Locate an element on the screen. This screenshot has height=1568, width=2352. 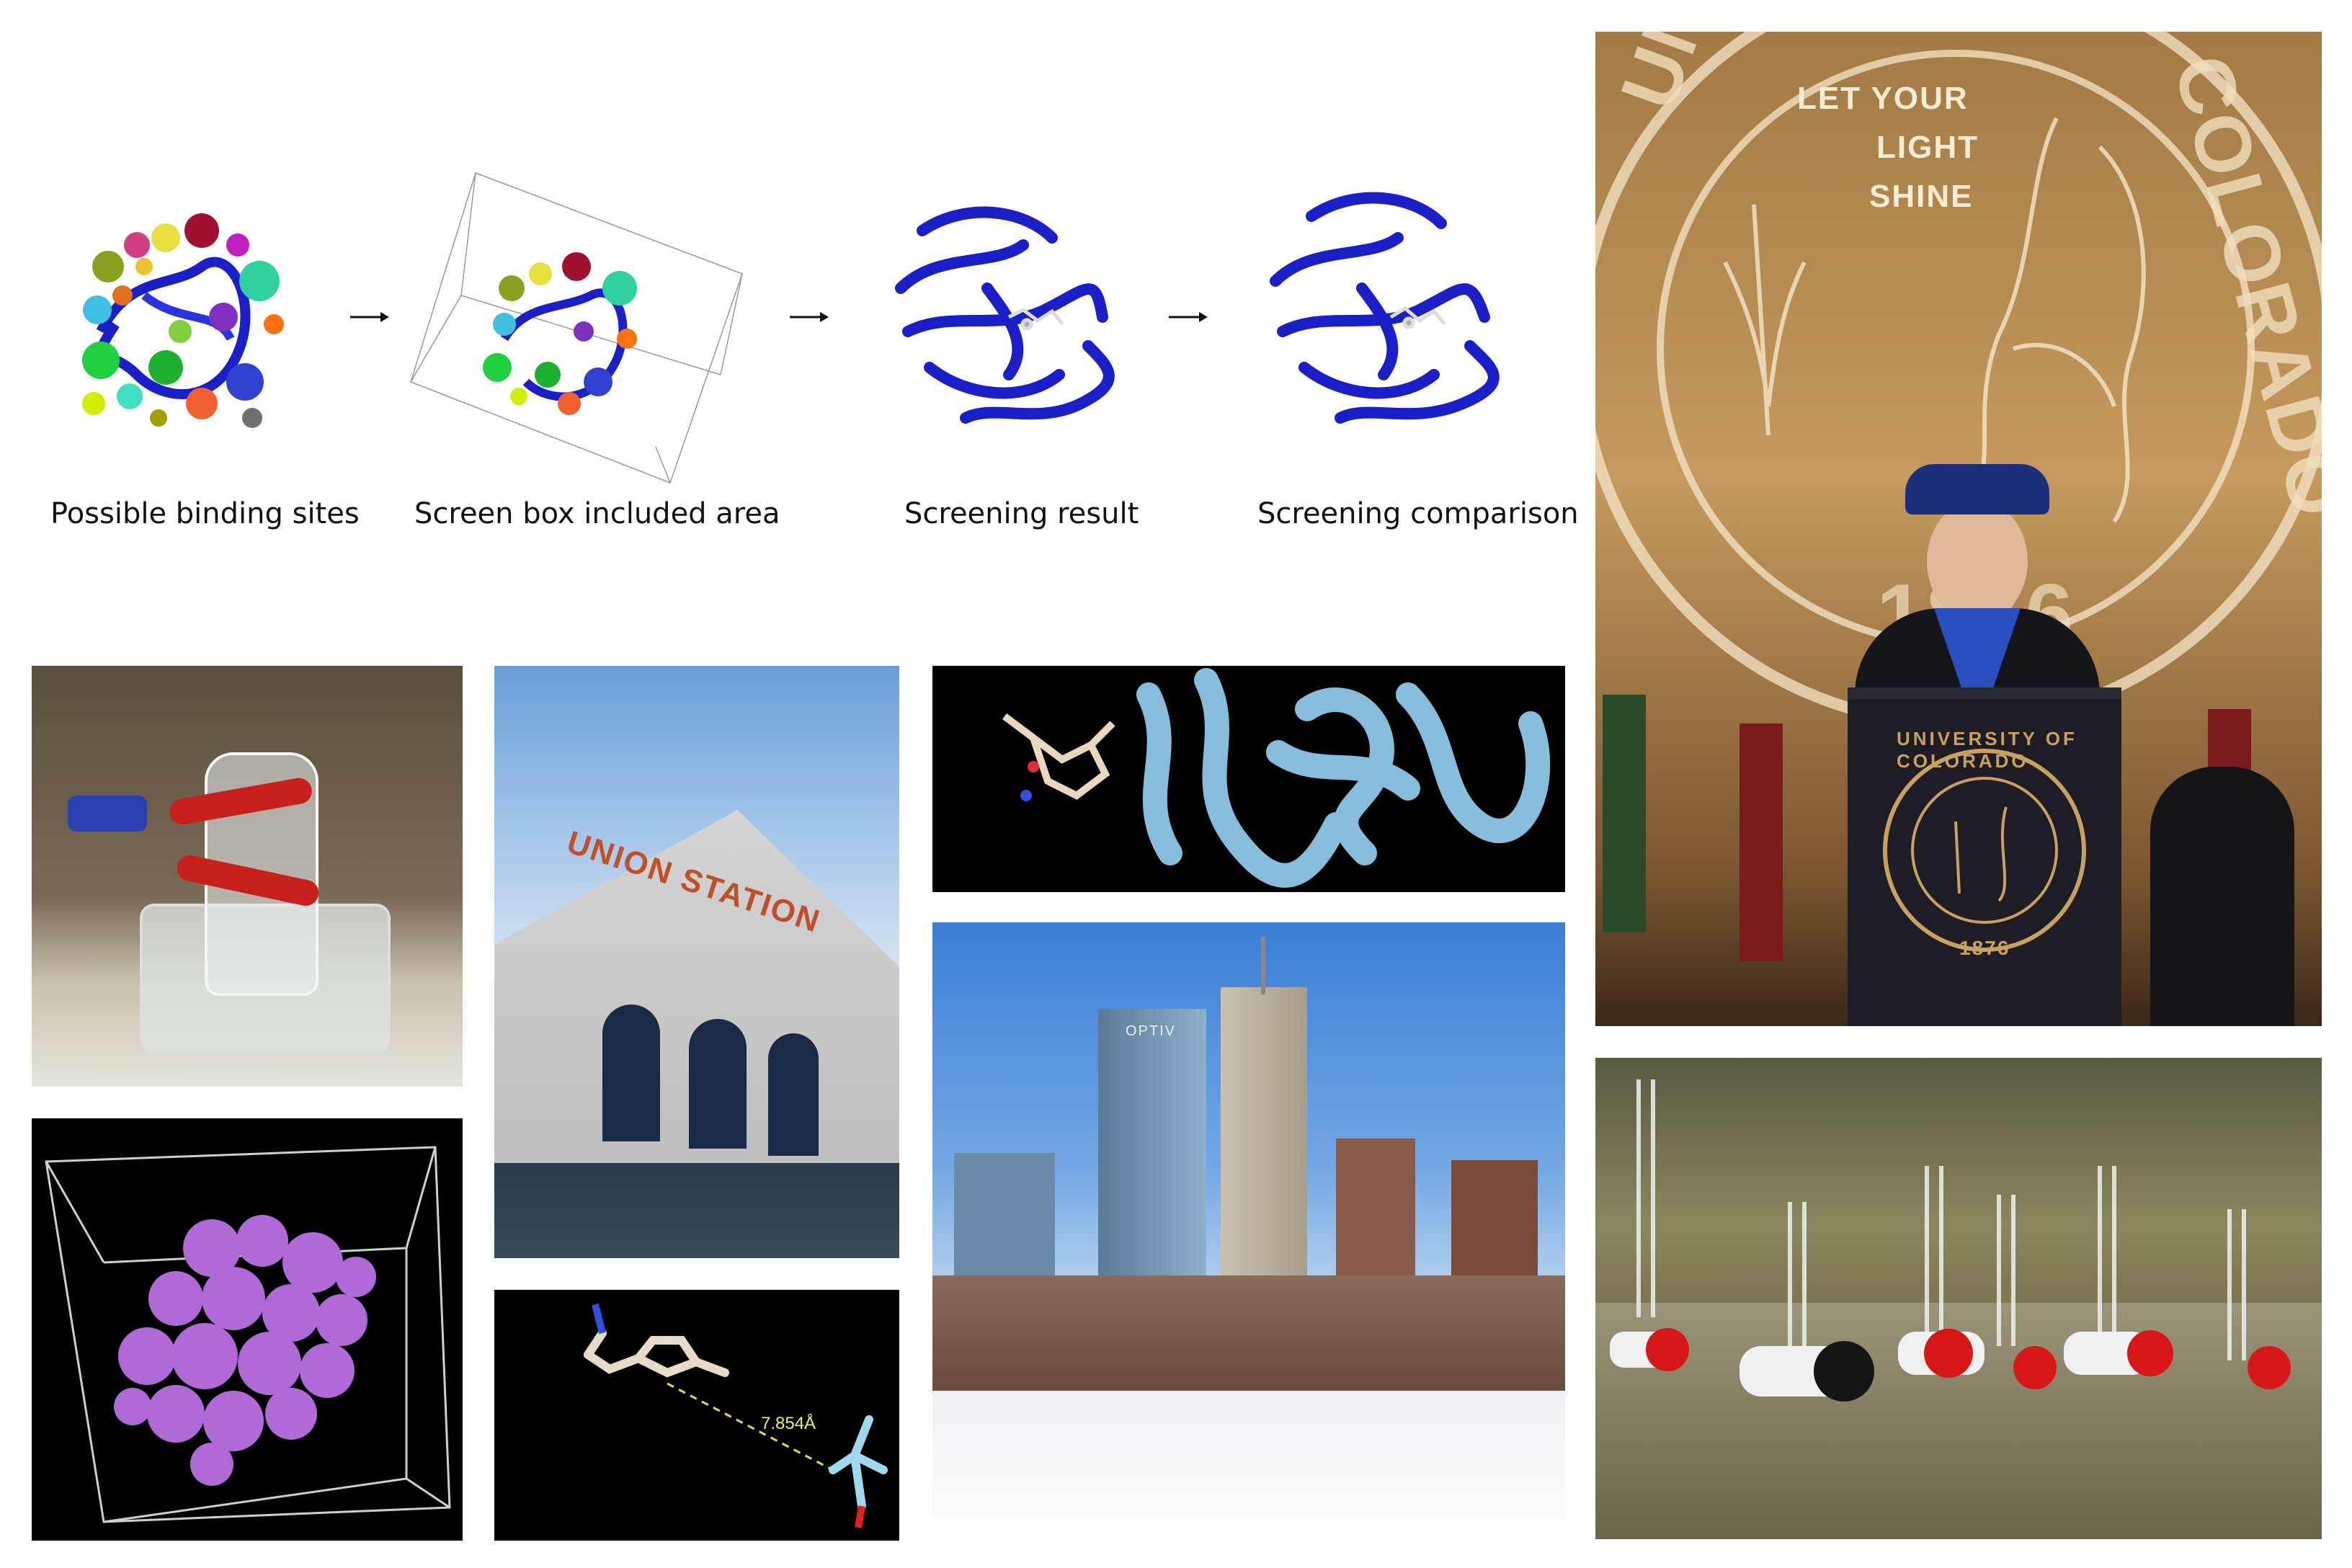
snowy-plaza is located at coordinates (1248, 1466).